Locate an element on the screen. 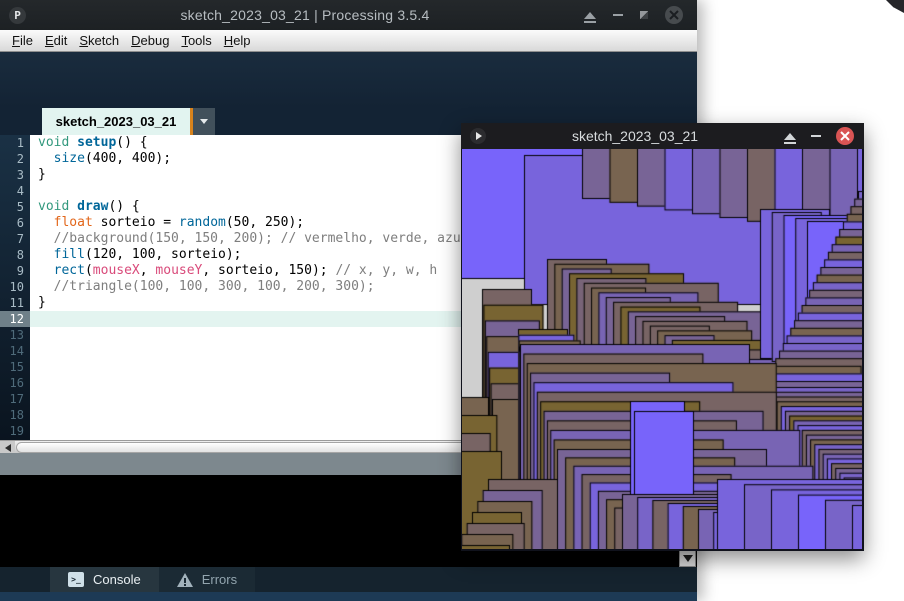  console-tab-bar: >_ Console Errors is located at coordinates (348, 579).